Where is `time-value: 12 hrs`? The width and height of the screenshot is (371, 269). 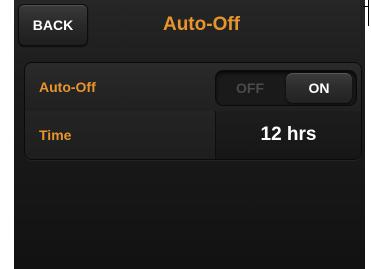 time-value: 12 hrs is located at coordinates (288, 135).